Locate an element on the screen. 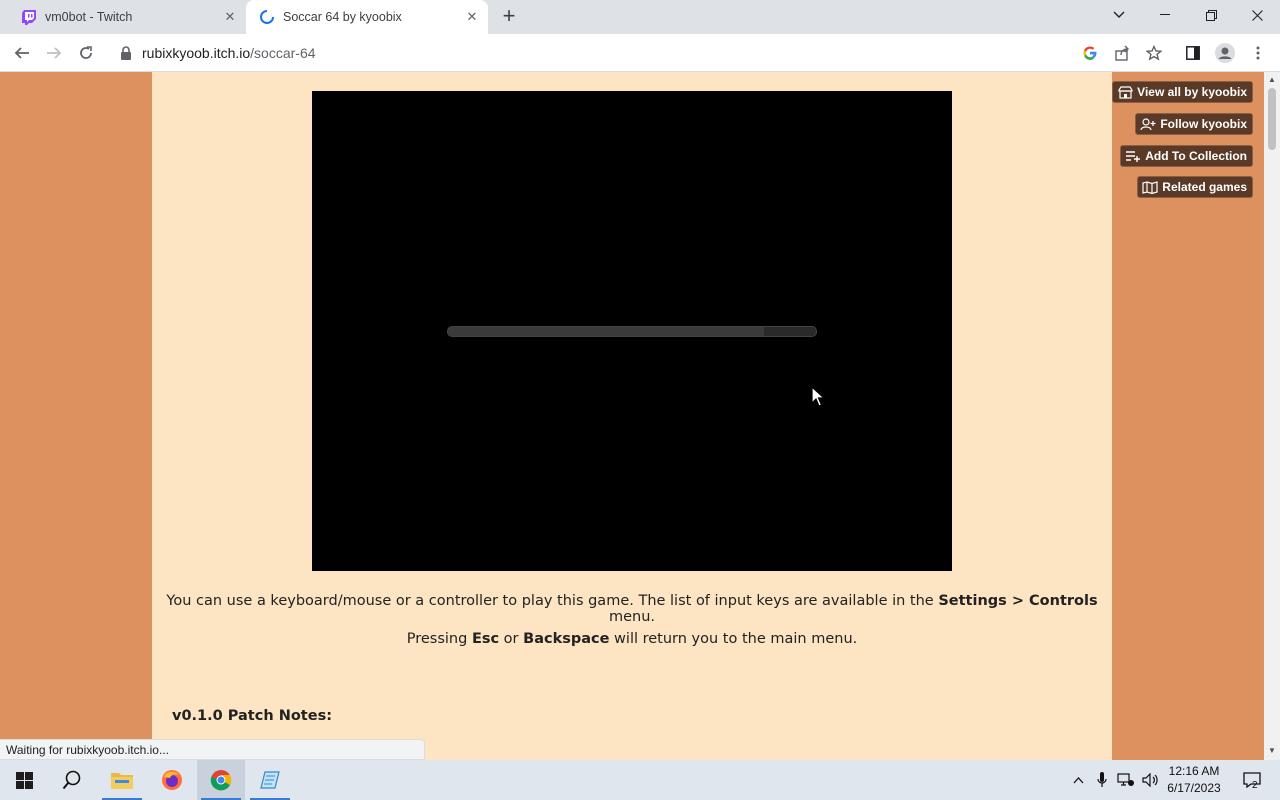 Image resolution: width=1280 pixels, height=800 pixels. related-games-button: Related games is located at coordinates (1195, 187).